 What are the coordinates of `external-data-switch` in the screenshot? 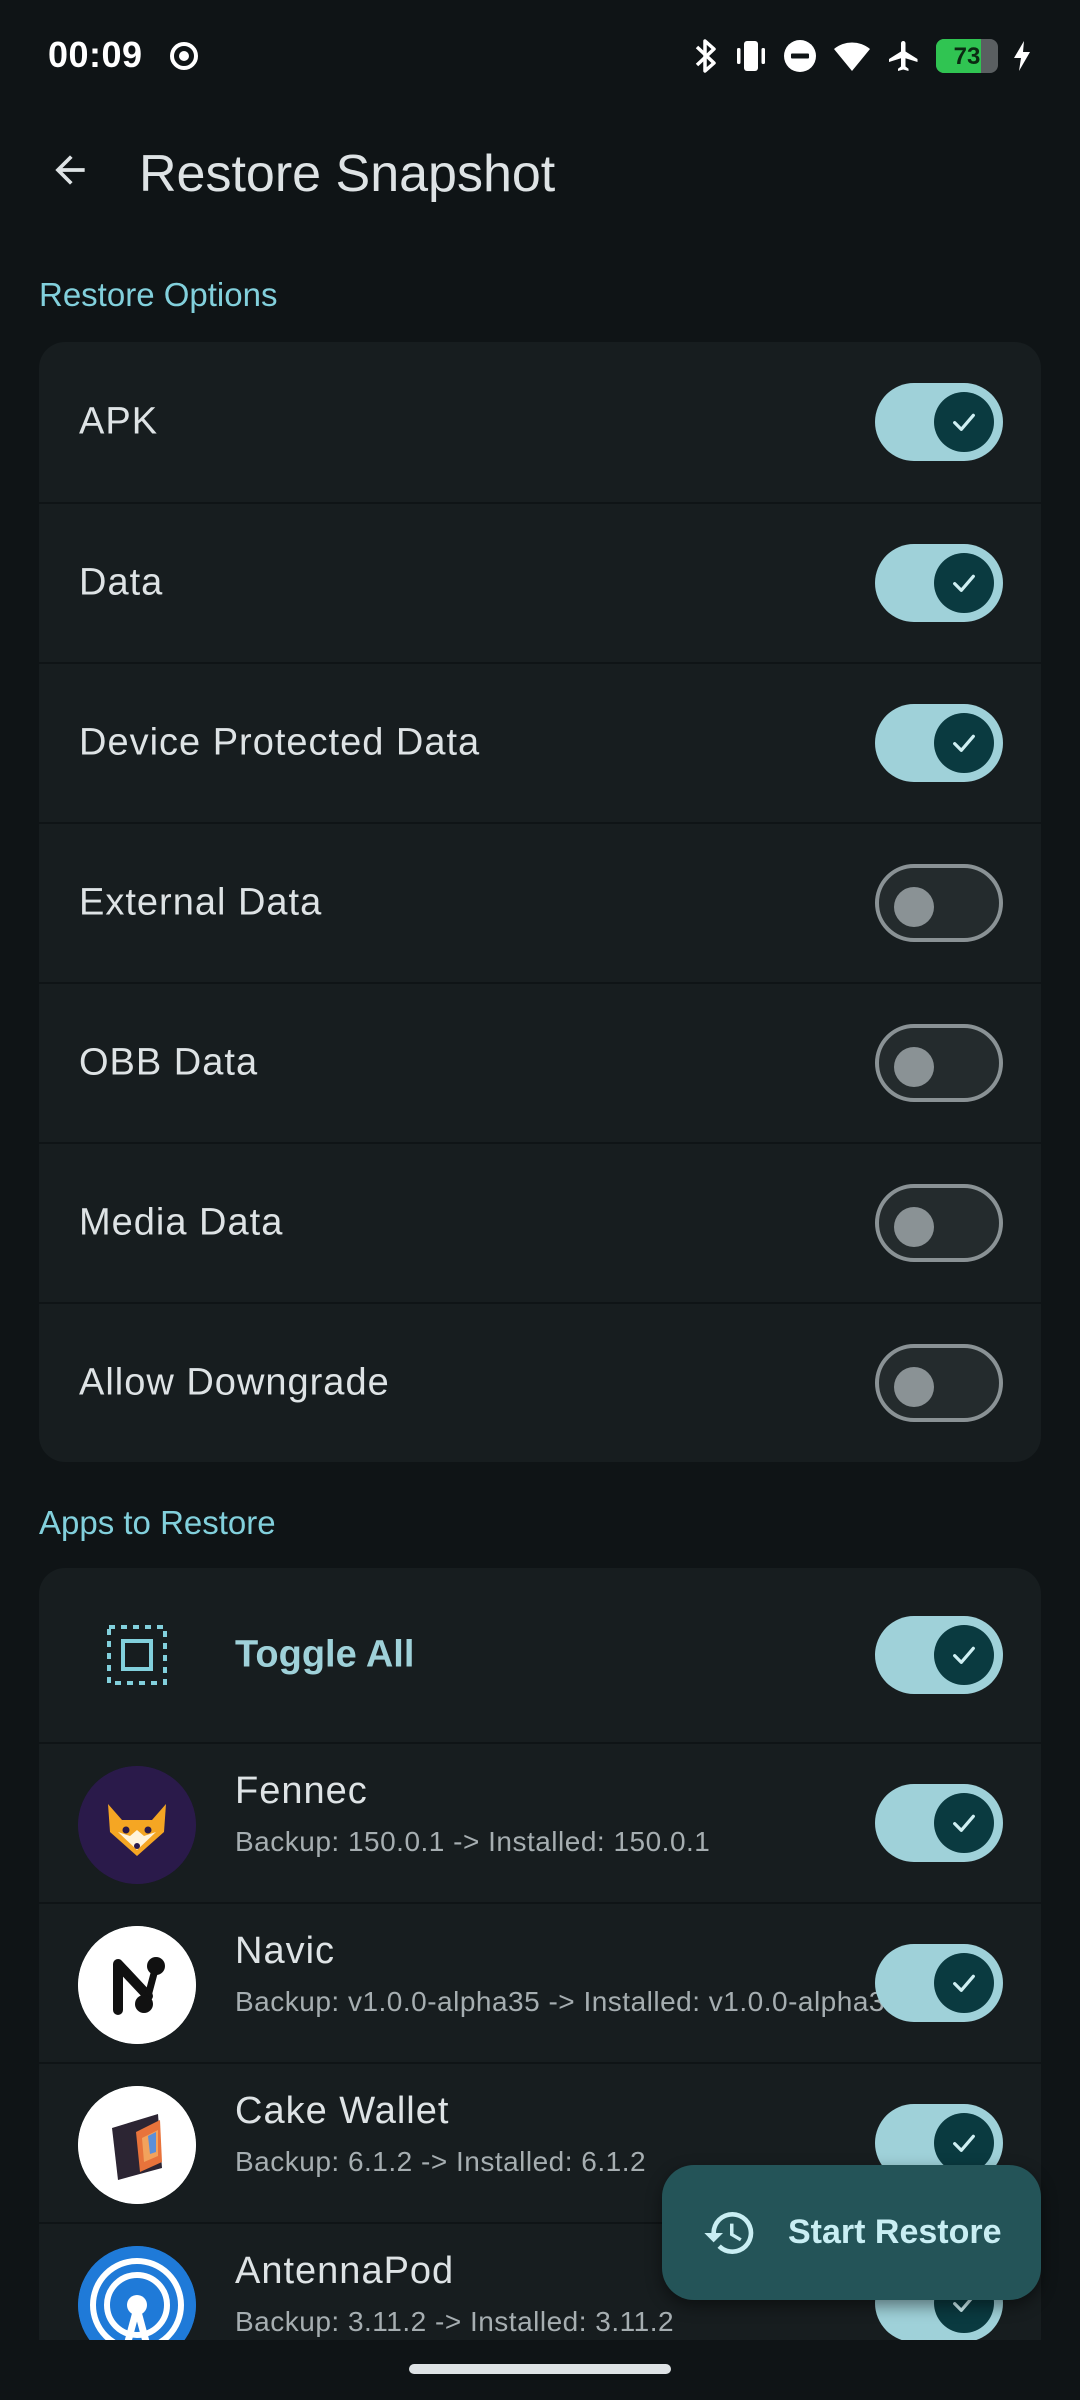 It's located at (939, 903).